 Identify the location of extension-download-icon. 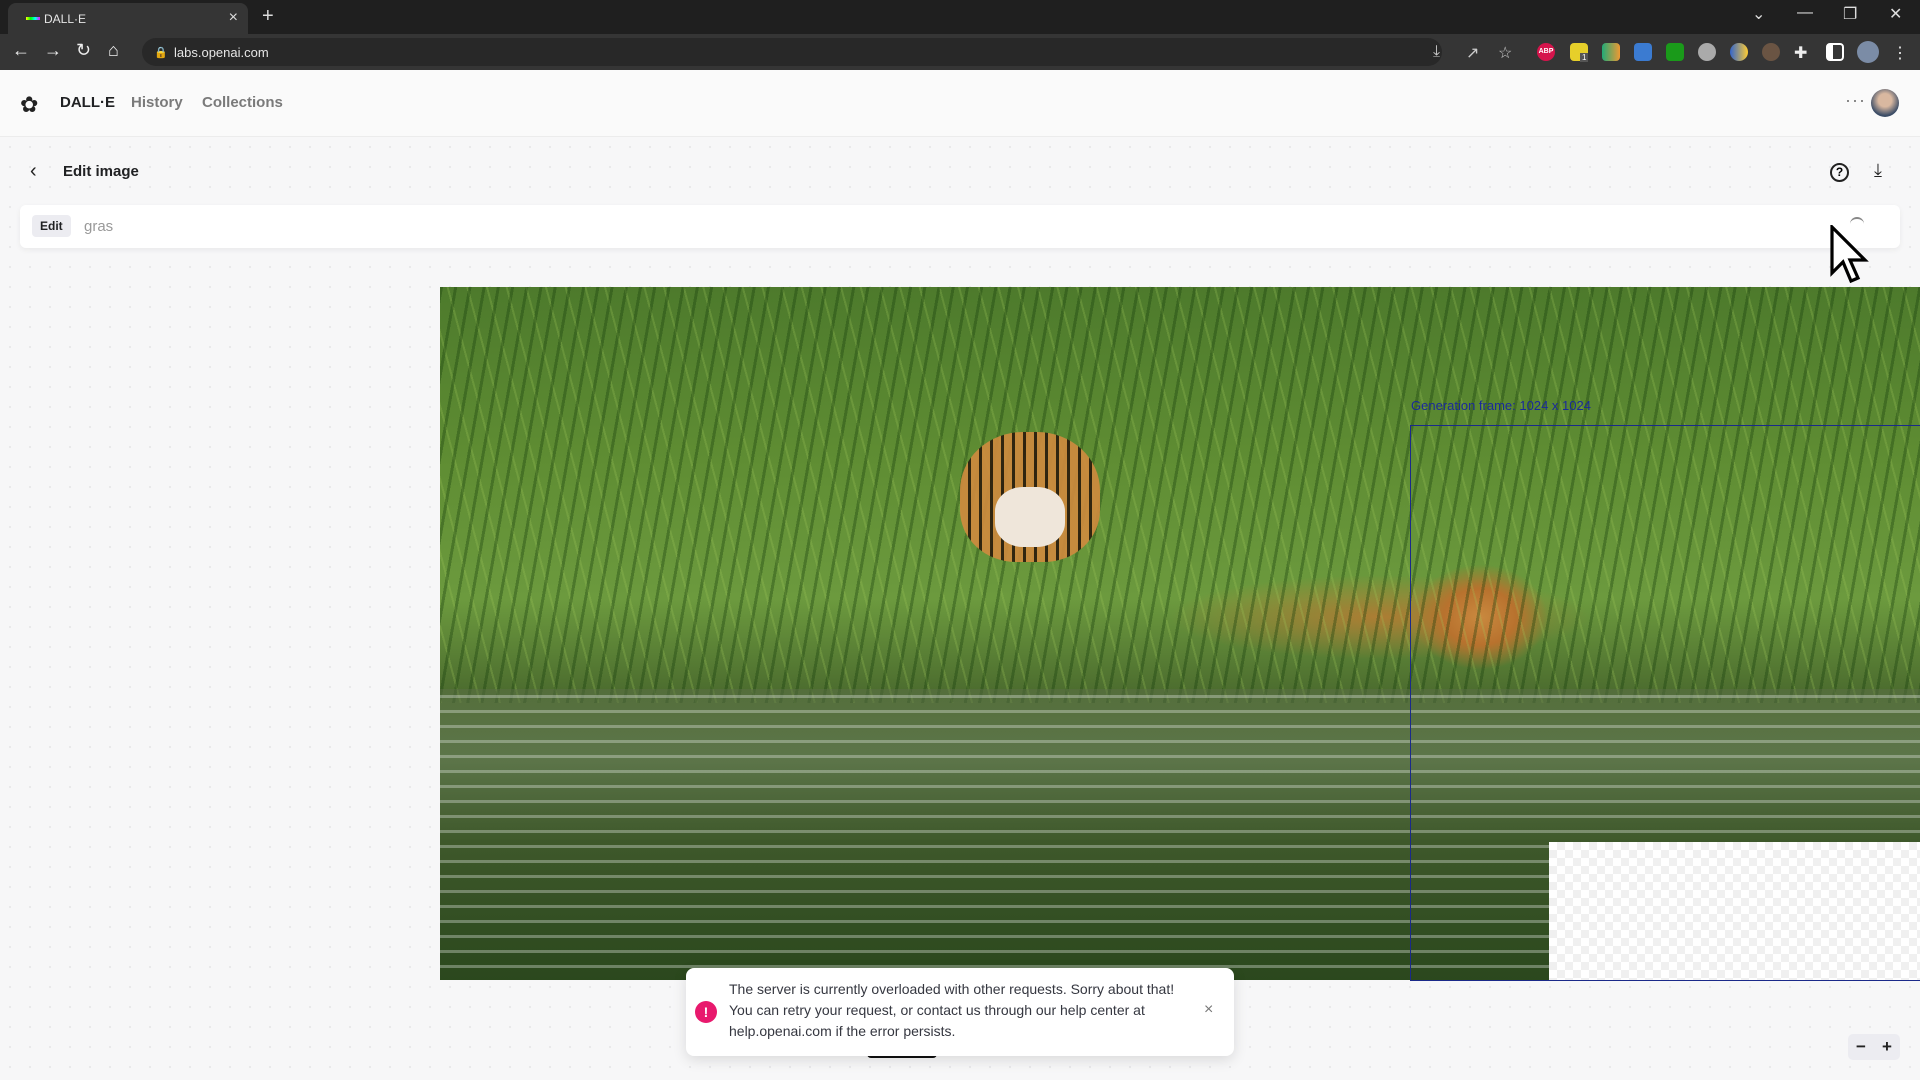
(1675, 52).